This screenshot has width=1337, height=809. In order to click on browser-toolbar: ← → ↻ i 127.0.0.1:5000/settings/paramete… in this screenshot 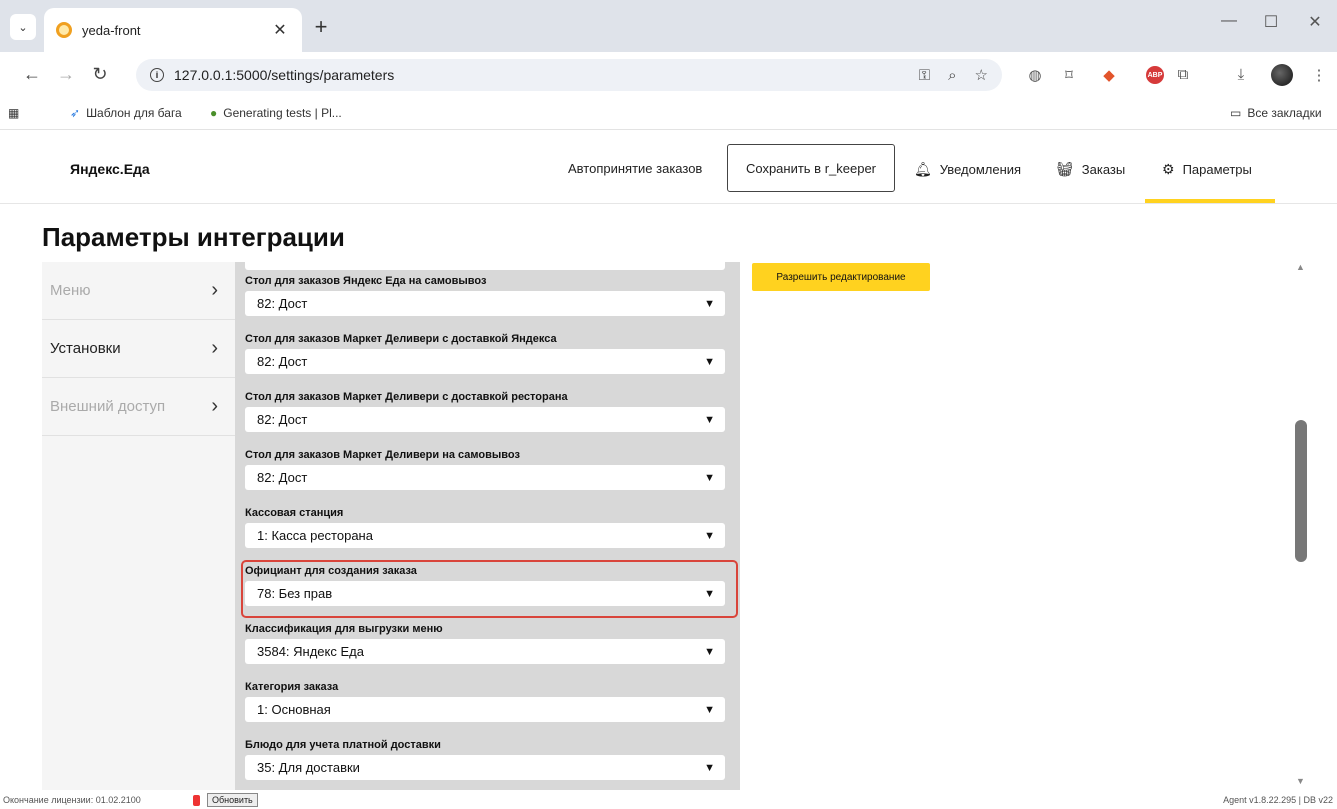, I will do `click(668, 75)`.